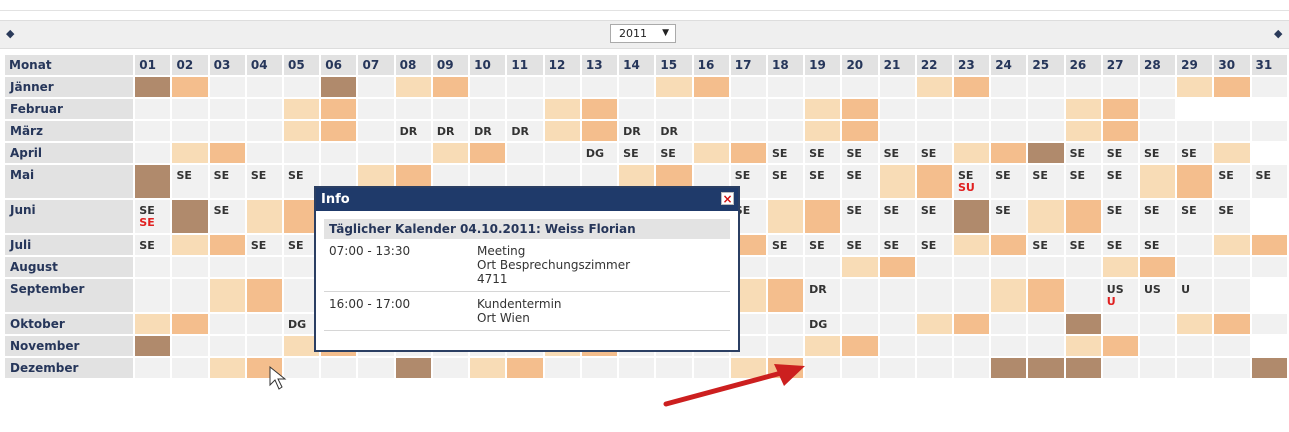 The height and width of the screenshot is (432, 1289). What do you see at coordinates (10, 33) in the screenshot?
I see `prev-year-icon: ◆` at bounding box center [10, 33].